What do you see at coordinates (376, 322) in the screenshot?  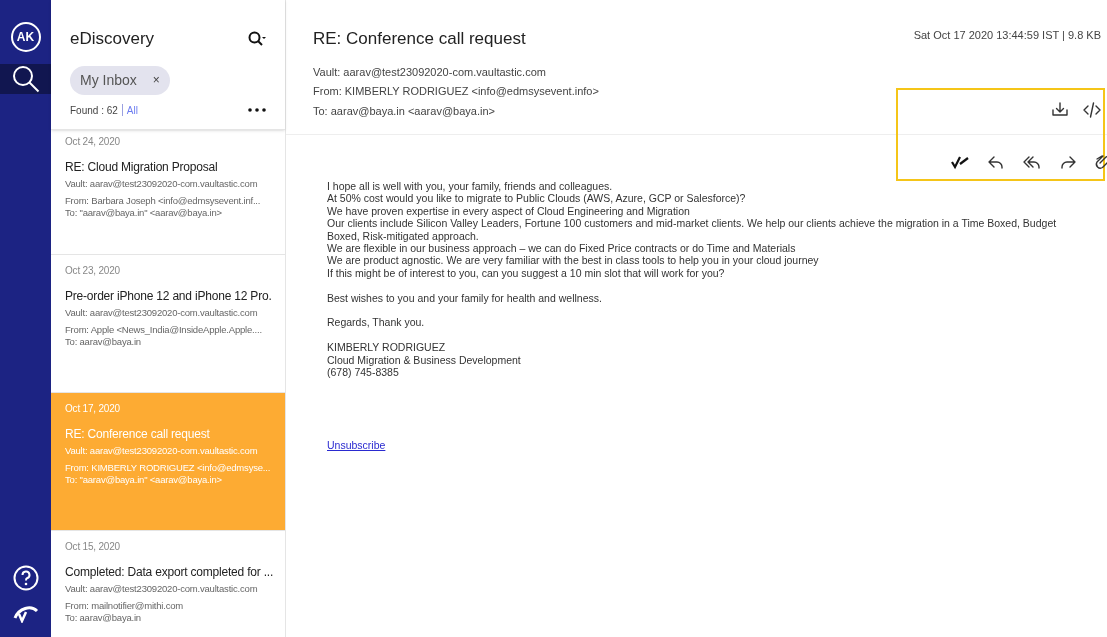 I see `body-text-line: Regards, Thank you.` at bounding box center [376, 322].